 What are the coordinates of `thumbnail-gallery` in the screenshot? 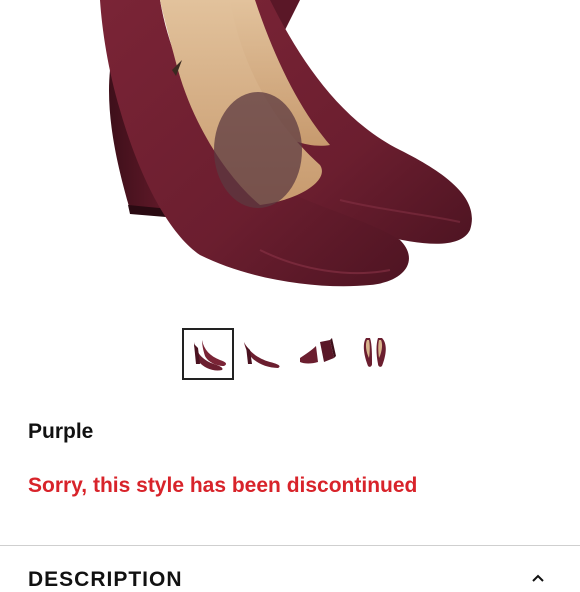 It's located at (290, 355).